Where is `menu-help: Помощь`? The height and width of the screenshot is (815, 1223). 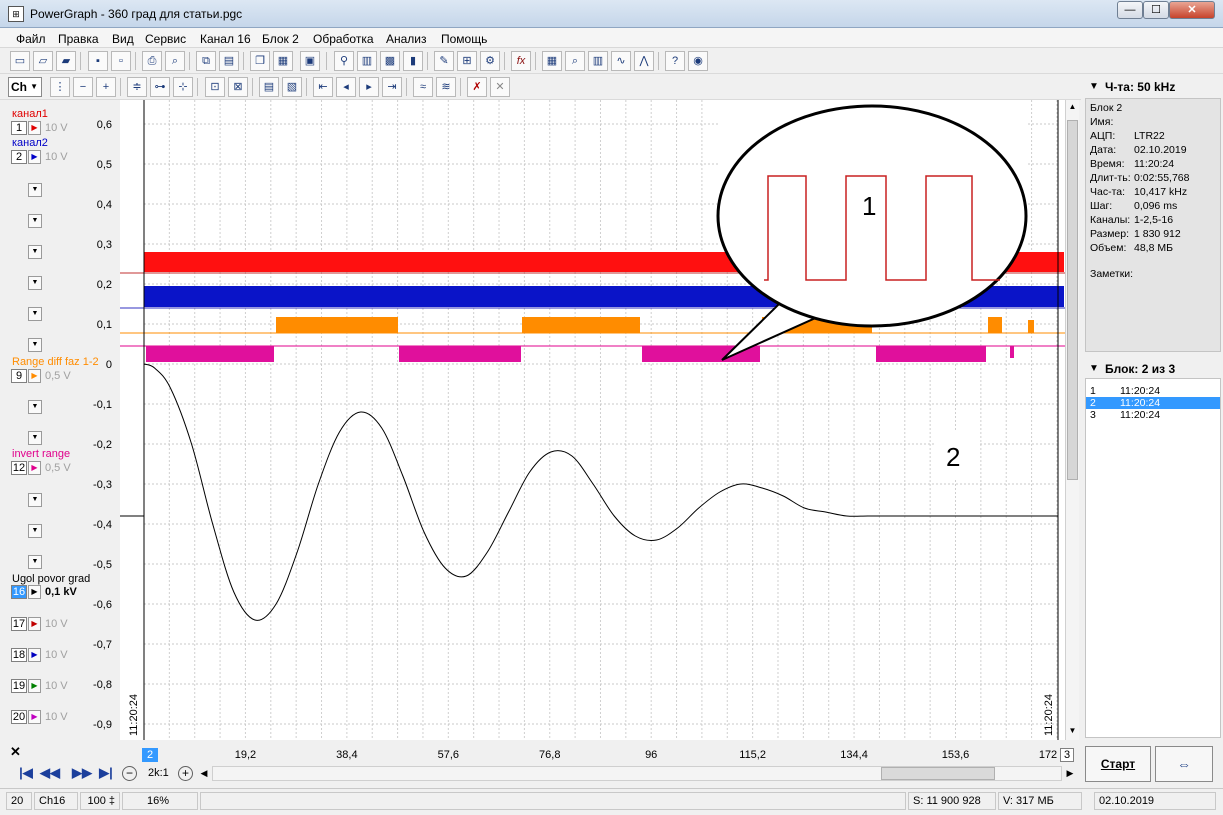
menu-help: Помощь is located at coordinates (464, 39).